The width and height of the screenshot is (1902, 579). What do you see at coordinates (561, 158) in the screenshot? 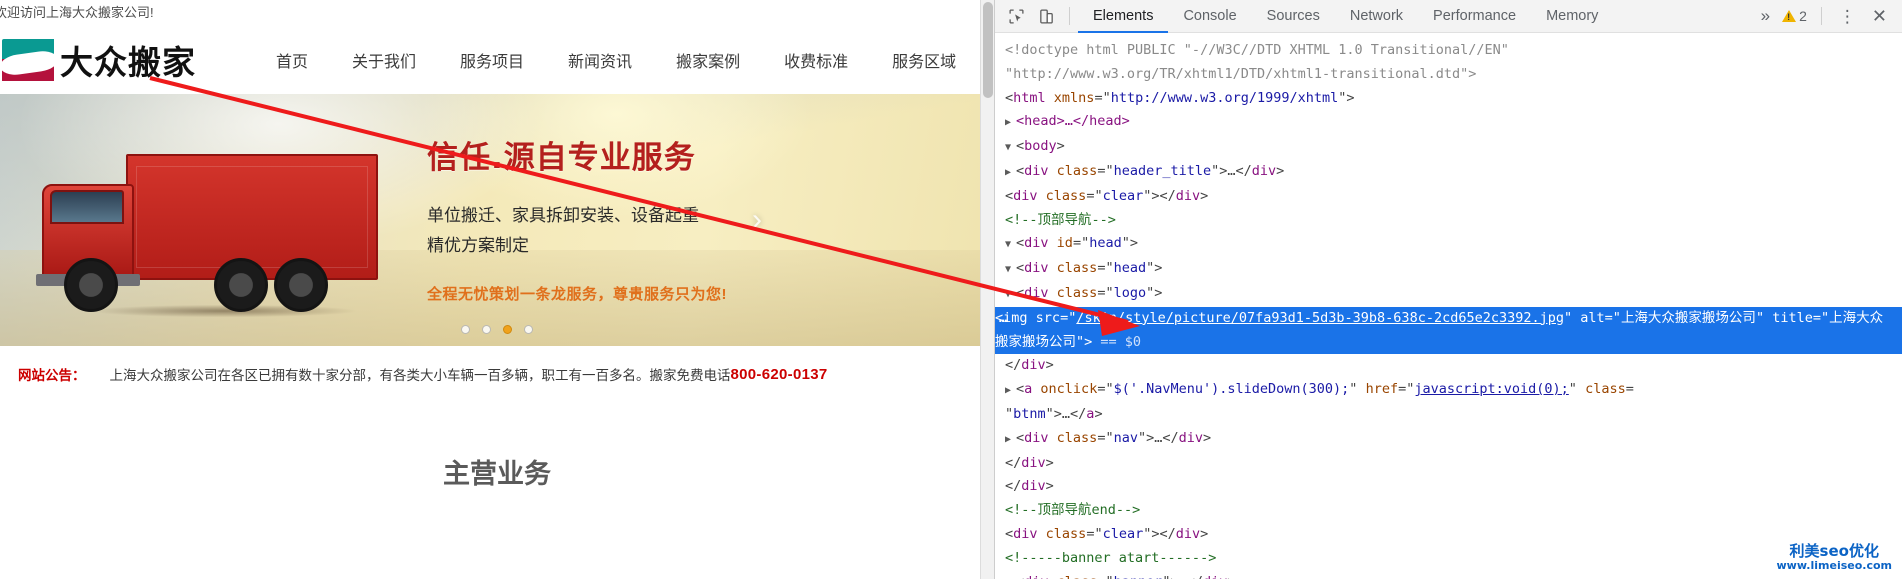
I see `banner-headline: 信任.源自专业服务` at bounding box center [561, 158].